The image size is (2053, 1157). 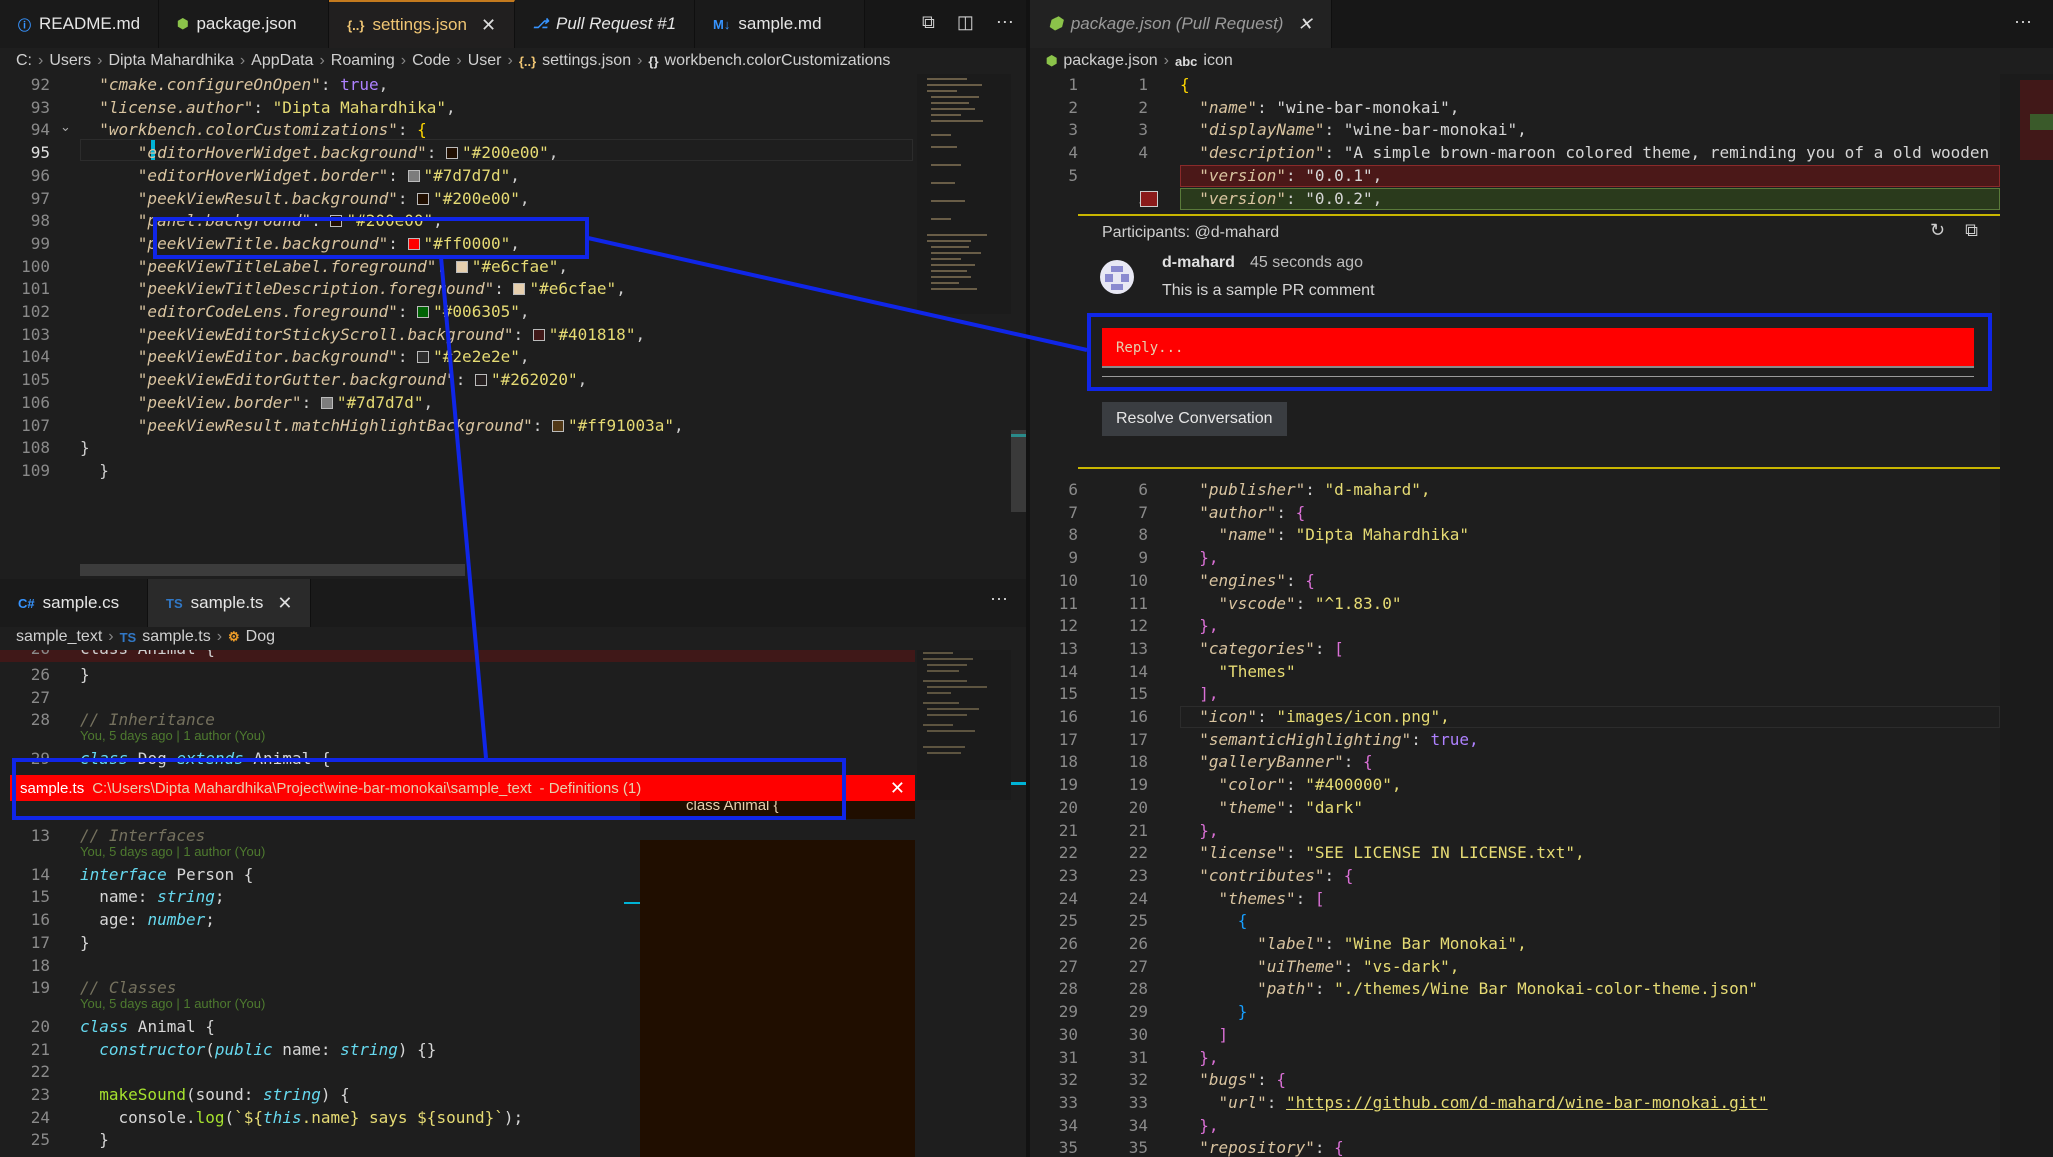 I want to click on breadcrumb-item: Users, so click(x=70, y=61).